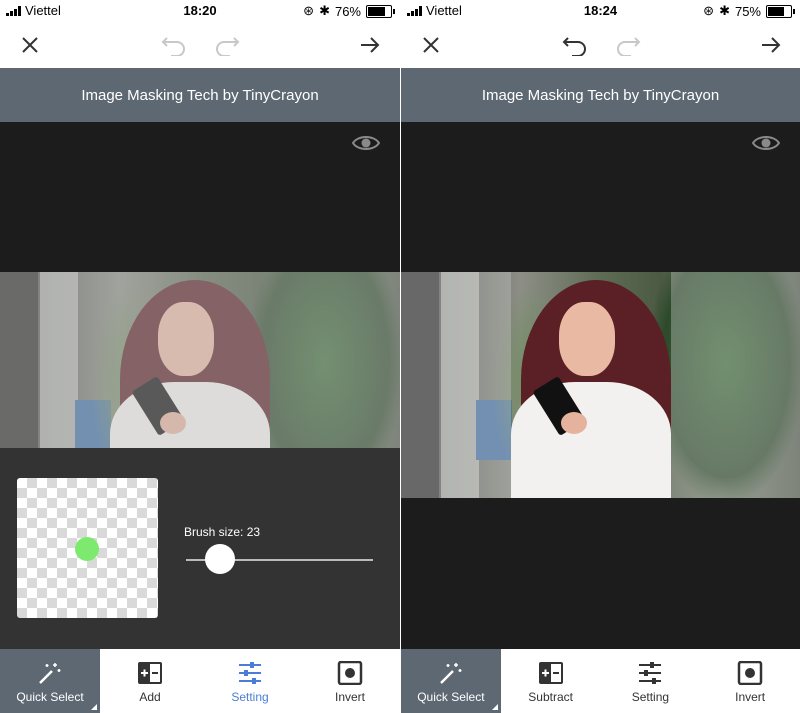  I want to click on status-bar: Viettel 18:20 ⊛ ✱ 76%, so click(200, 11).